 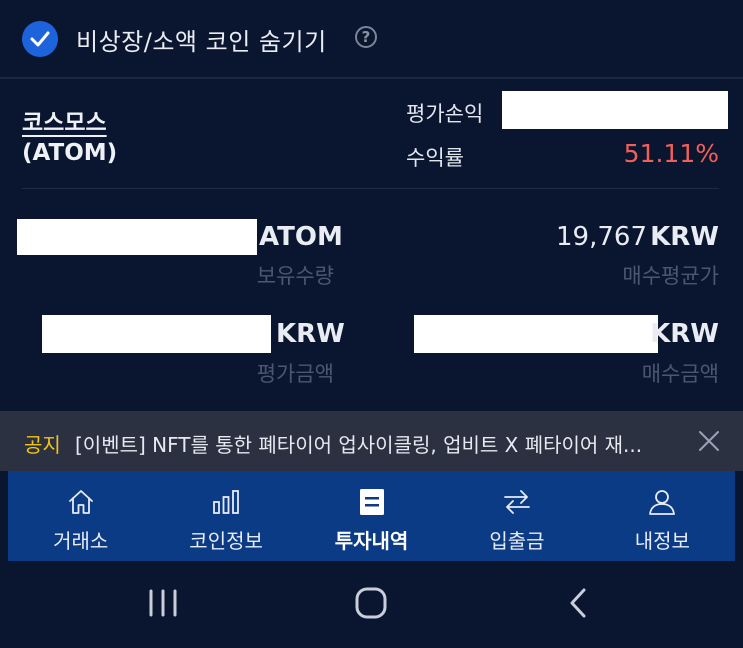 What do you see at coordinates (70, 153) in the screenshot?
I see `coin-ticker: (ATOM)` at bounding box center [70, 153].